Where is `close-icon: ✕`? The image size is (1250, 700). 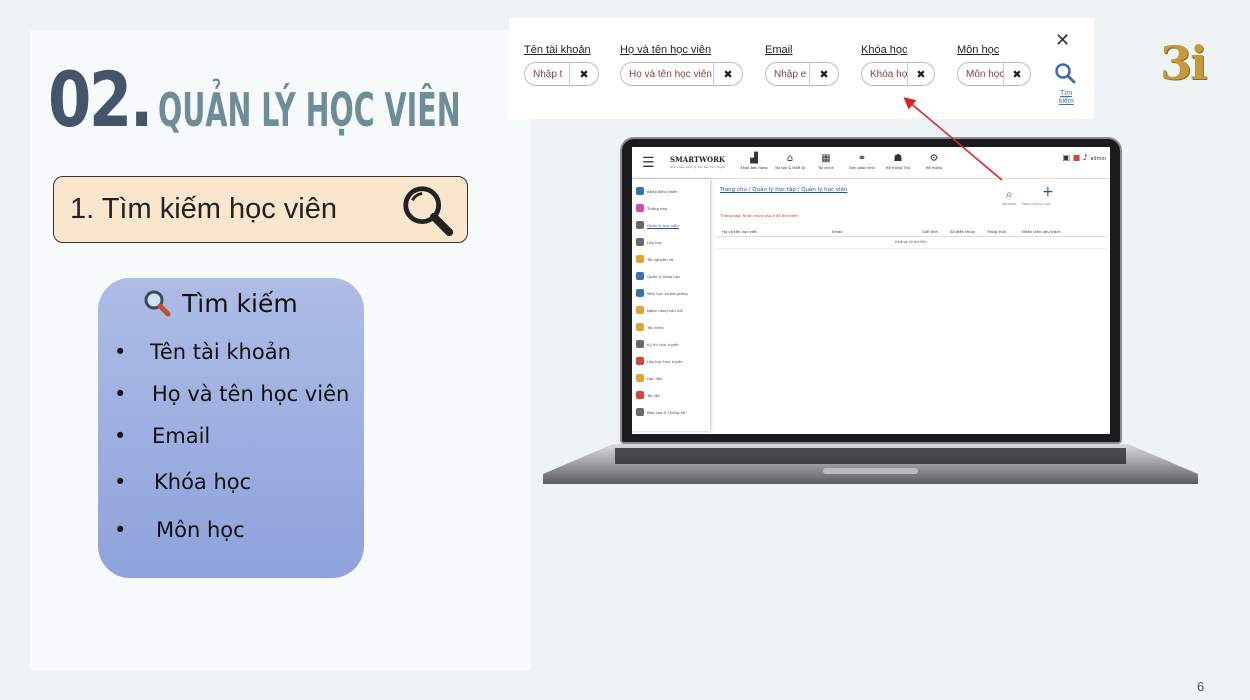
close-icon: ✕ is located at coordinates (1062, 40).